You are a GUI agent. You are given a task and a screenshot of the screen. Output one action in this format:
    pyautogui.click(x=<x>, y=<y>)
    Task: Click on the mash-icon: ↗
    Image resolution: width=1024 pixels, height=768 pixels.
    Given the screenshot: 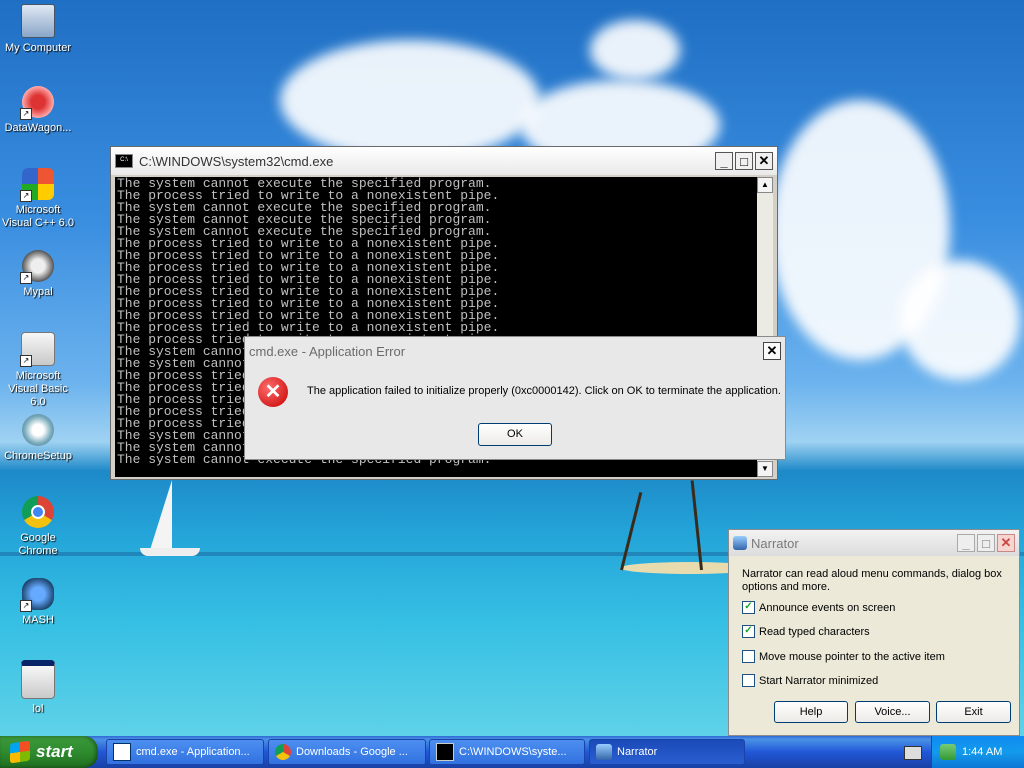 What is the action you would take?
    pyautogui.click(x=37, y=595)
    